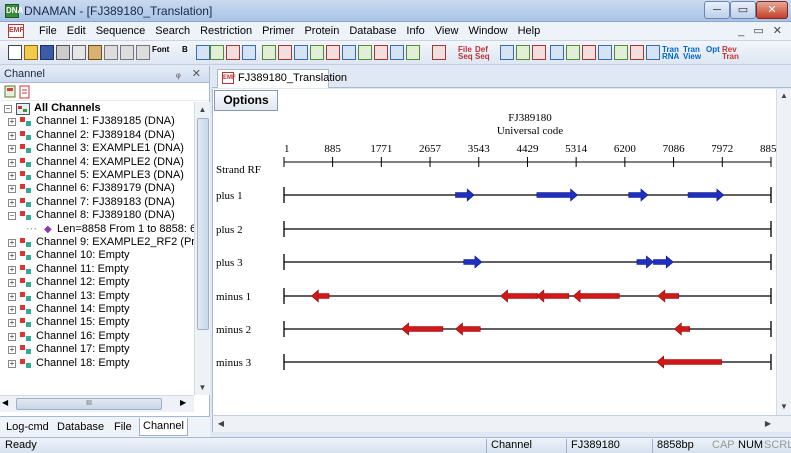 The width and height of the screenshot is (791, 453). What do you see at coordinates (97, 148) in the screenshot?
I see `tree-channel-3: + Channel 3: EXAMPLE1 (DNA)` at bounding box center [97, 148].